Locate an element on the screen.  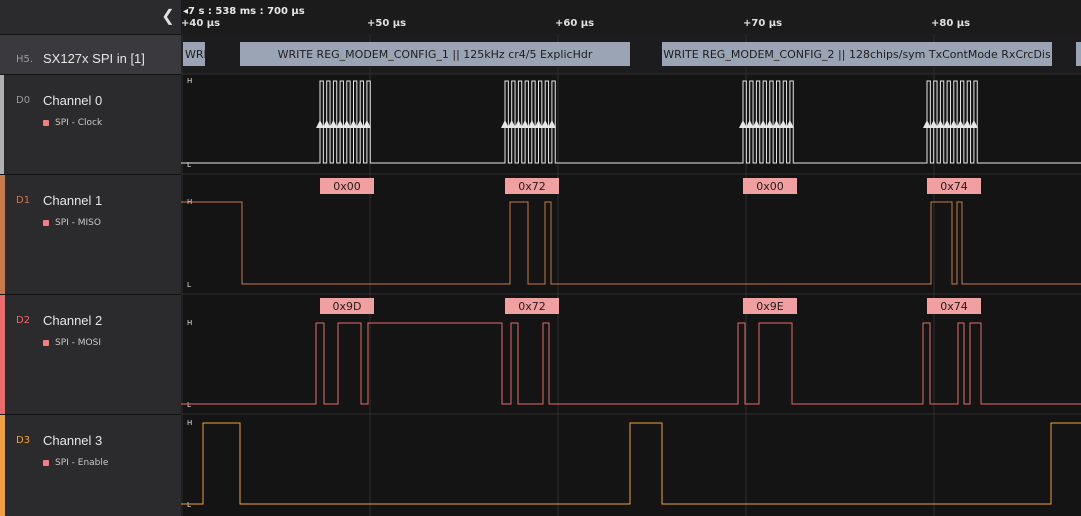
analyzer-name: SX127x SPI in [1] is located at coordinates (94, 58).